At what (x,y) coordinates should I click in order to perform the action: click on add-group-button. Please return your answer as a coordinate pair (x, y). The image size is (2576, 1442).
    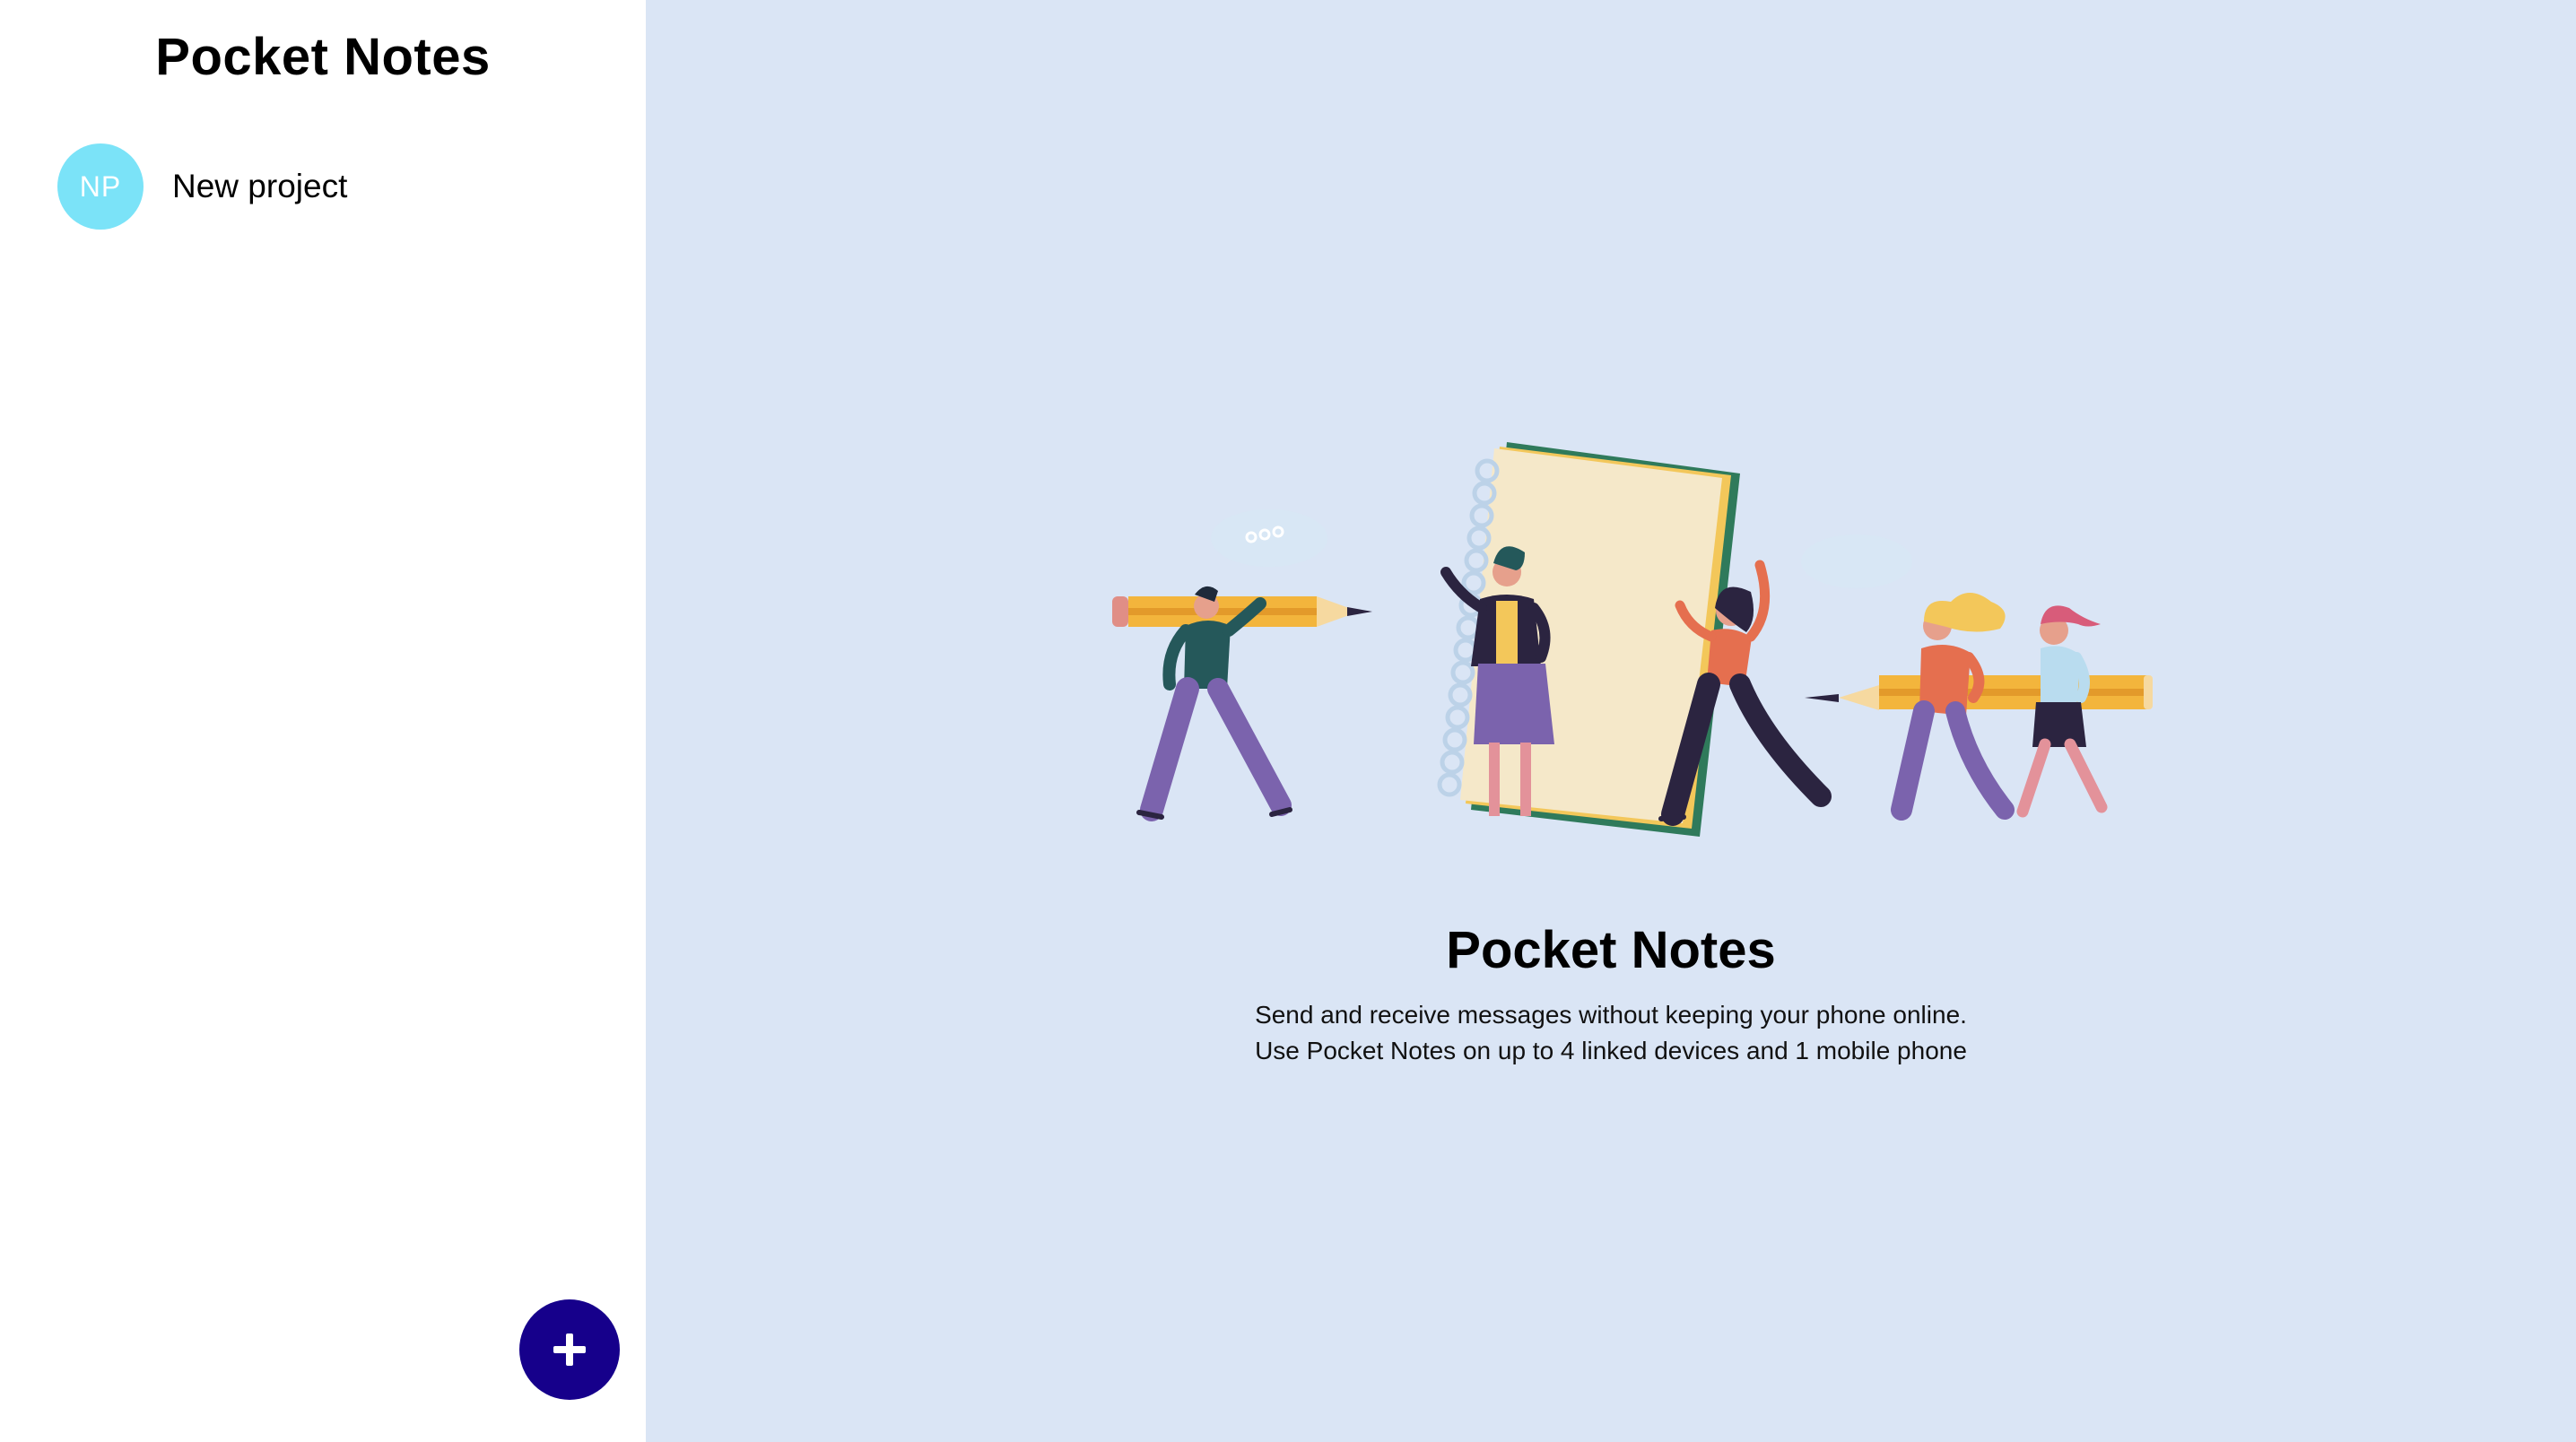
    Looking at the image, I should click on (569, 1349).